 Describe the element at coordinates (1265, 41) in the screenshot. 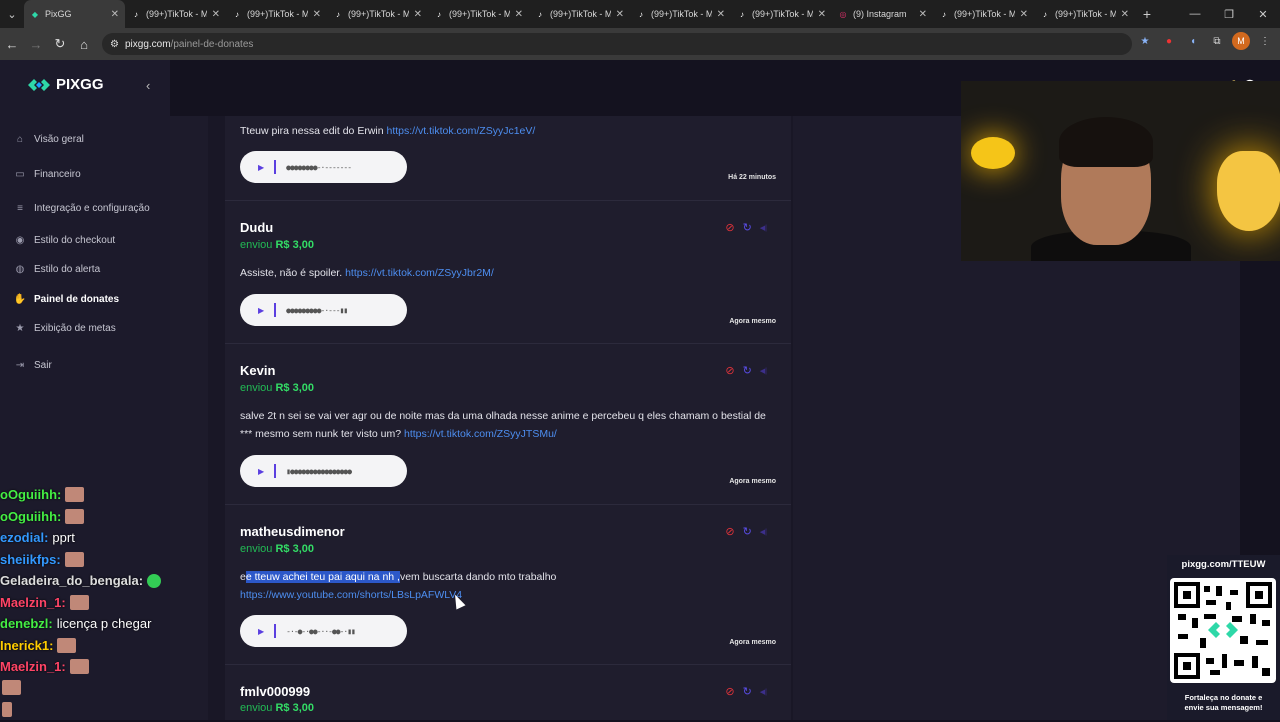

I see `browser-menu-icon: ⋮` at that location.